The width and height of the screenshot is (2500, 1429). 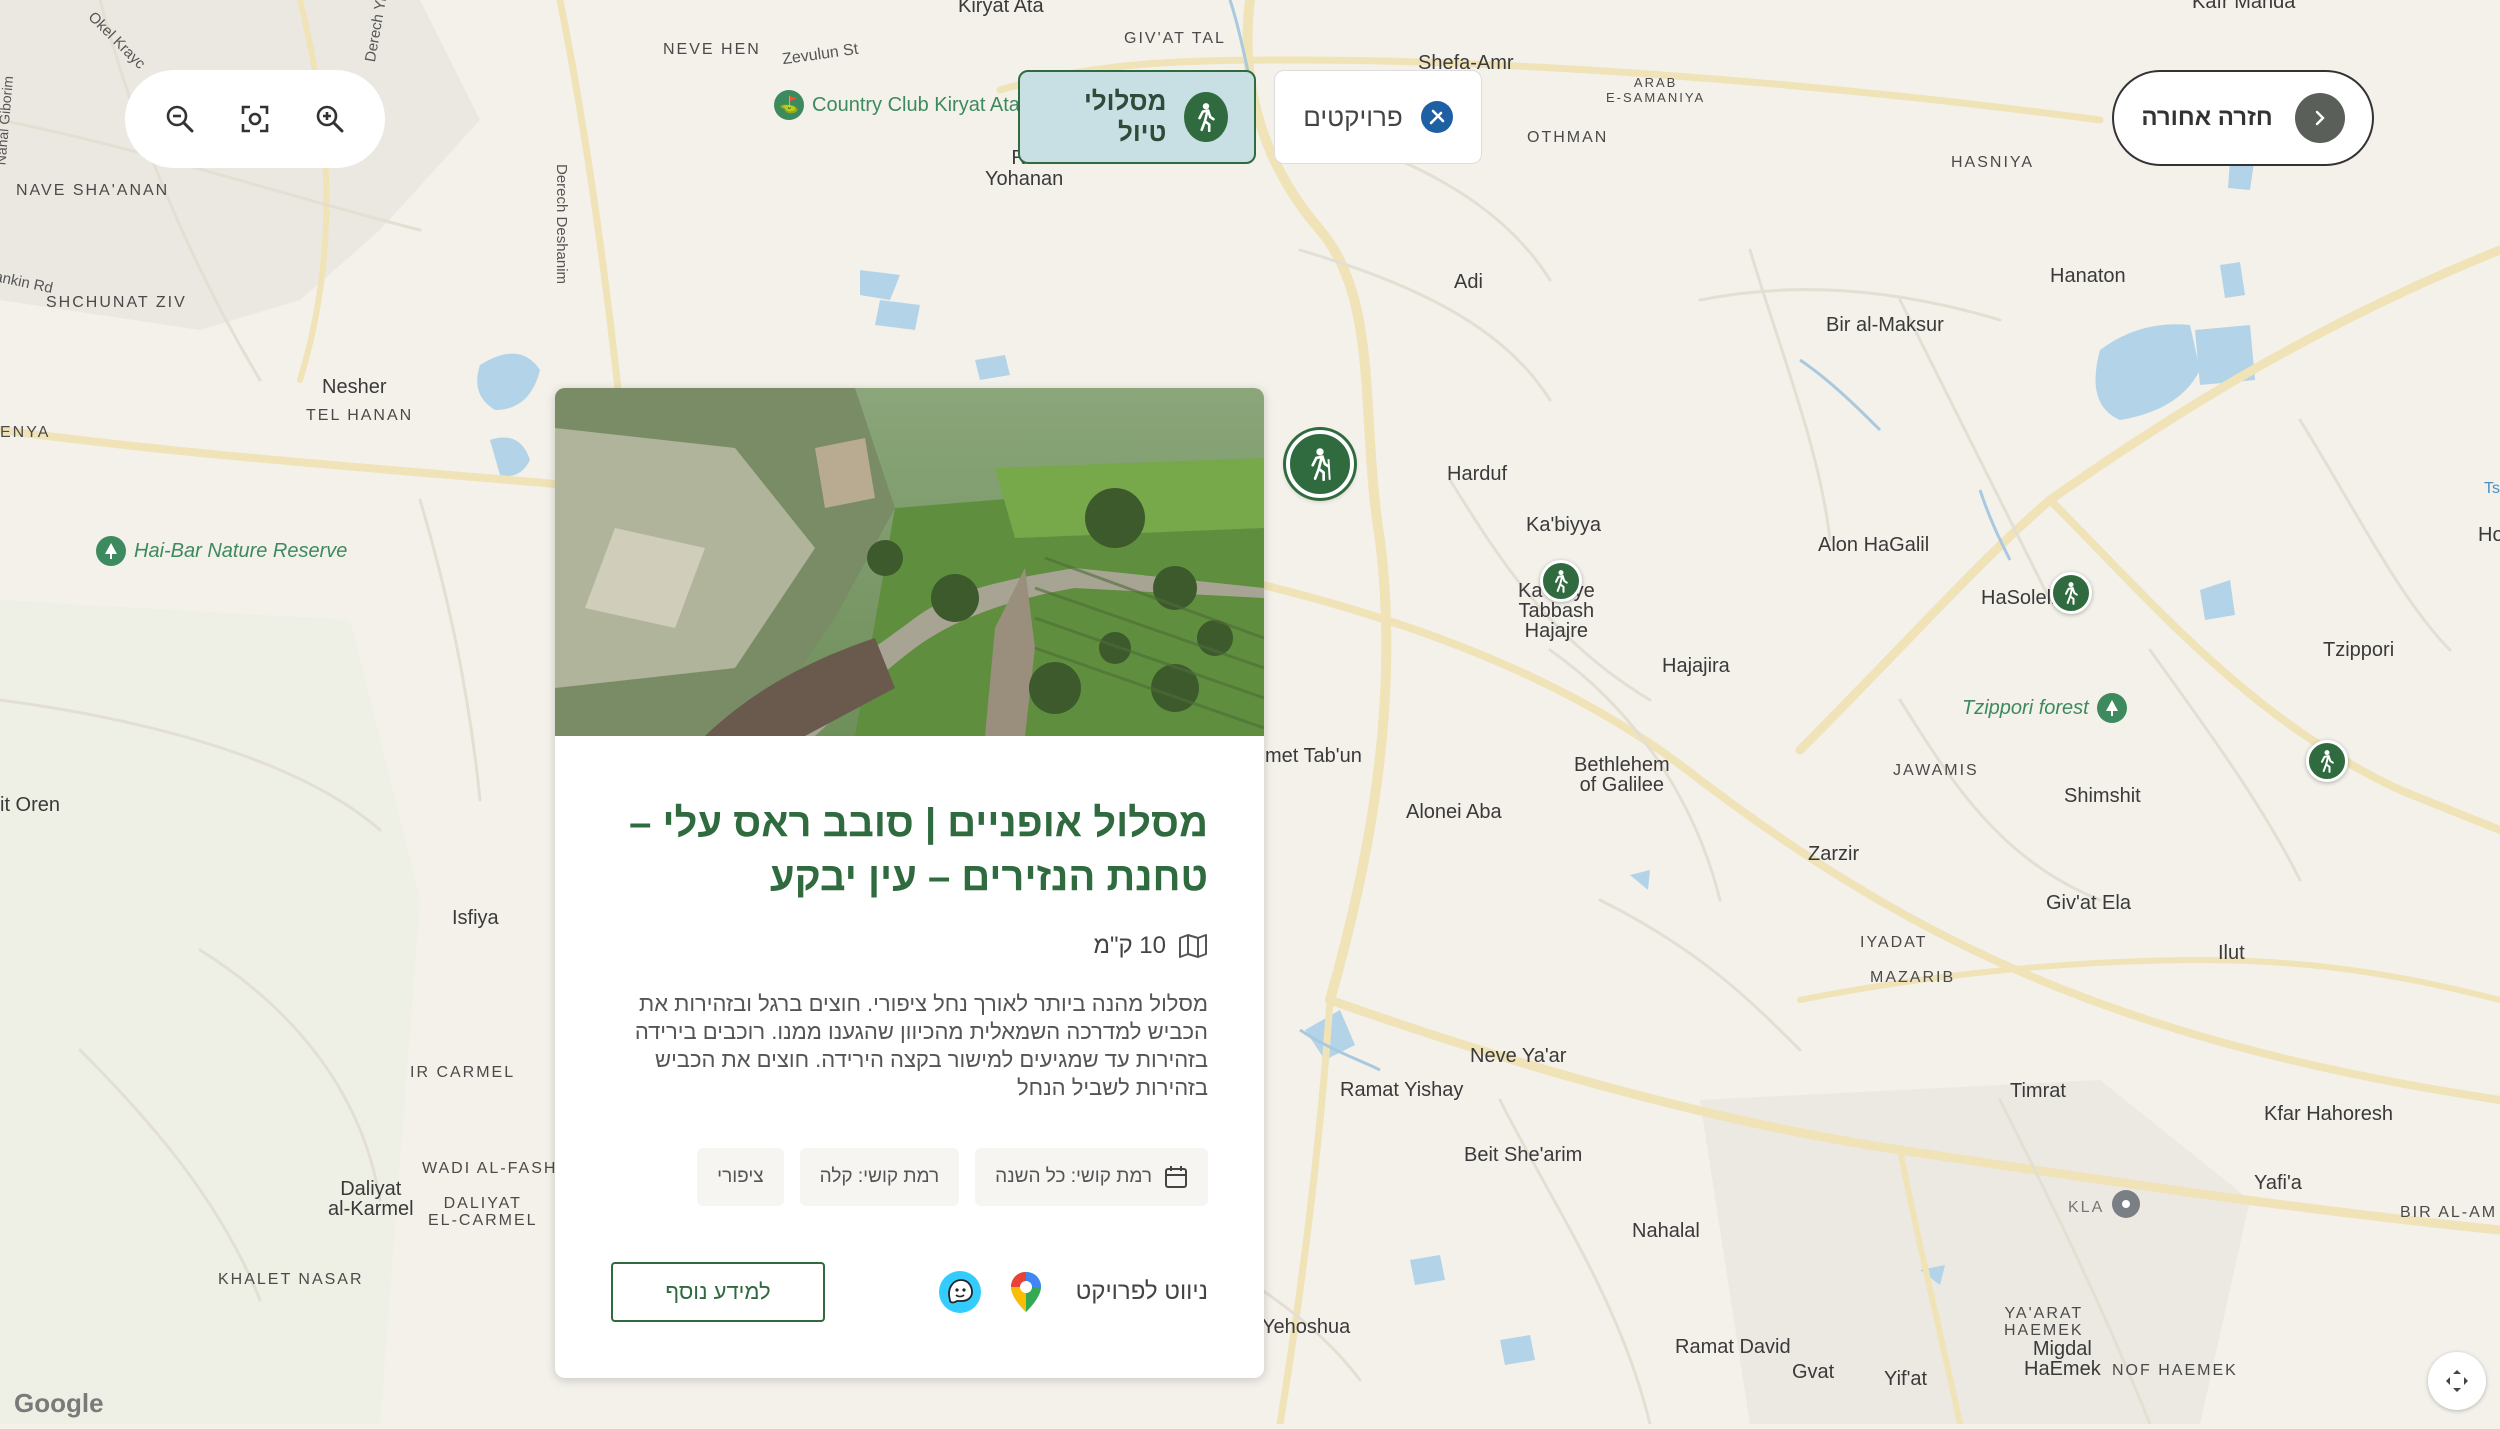 I want to click on poi-hai-bar: Hai-Bar Nature Reserve, so click(x=221, y=551).